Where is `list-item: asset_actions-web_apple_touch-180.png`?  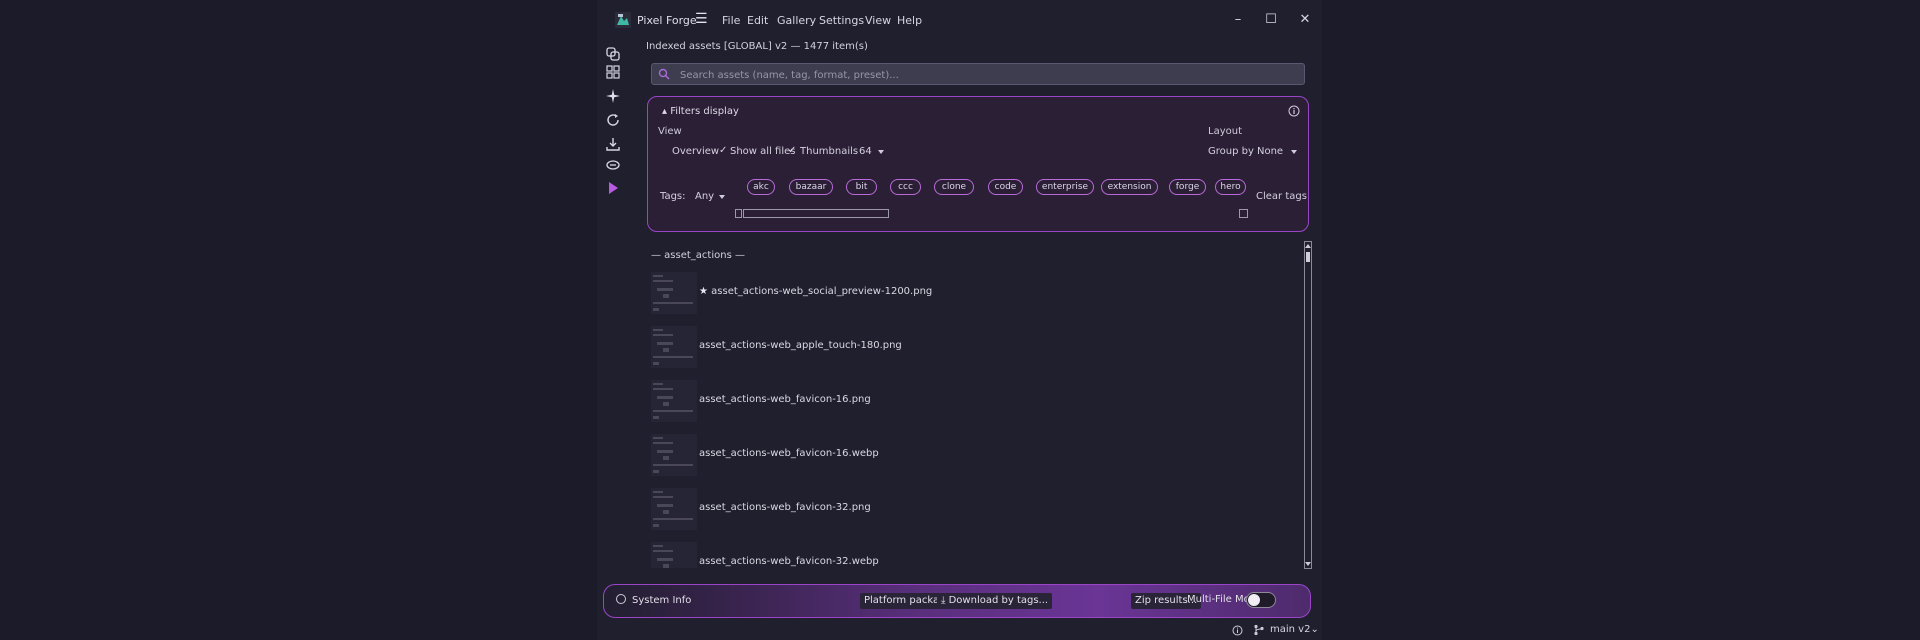
list-item: asset_actions-web_apple_touch-180.png is located at coordinates (971, 345).